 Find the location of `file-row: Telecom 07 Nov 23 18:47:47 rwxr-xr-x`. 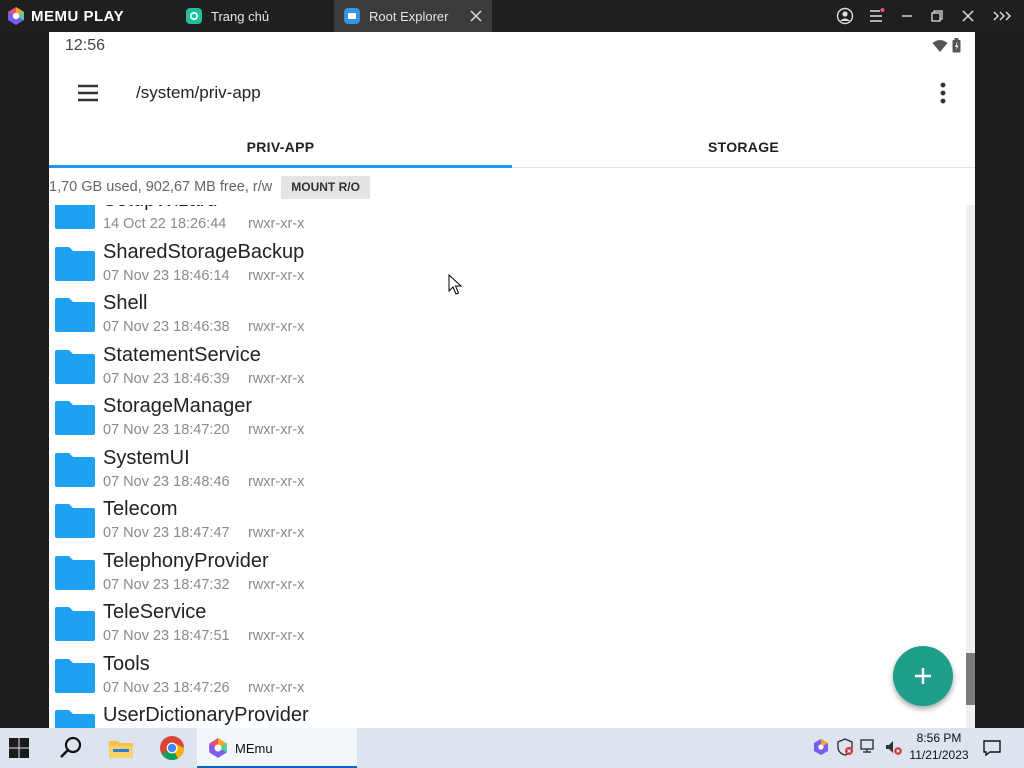

file-row: Telecom 07 Nov 23 18:47:47 rwxr-xr-x is located at coordinates (508, 517).